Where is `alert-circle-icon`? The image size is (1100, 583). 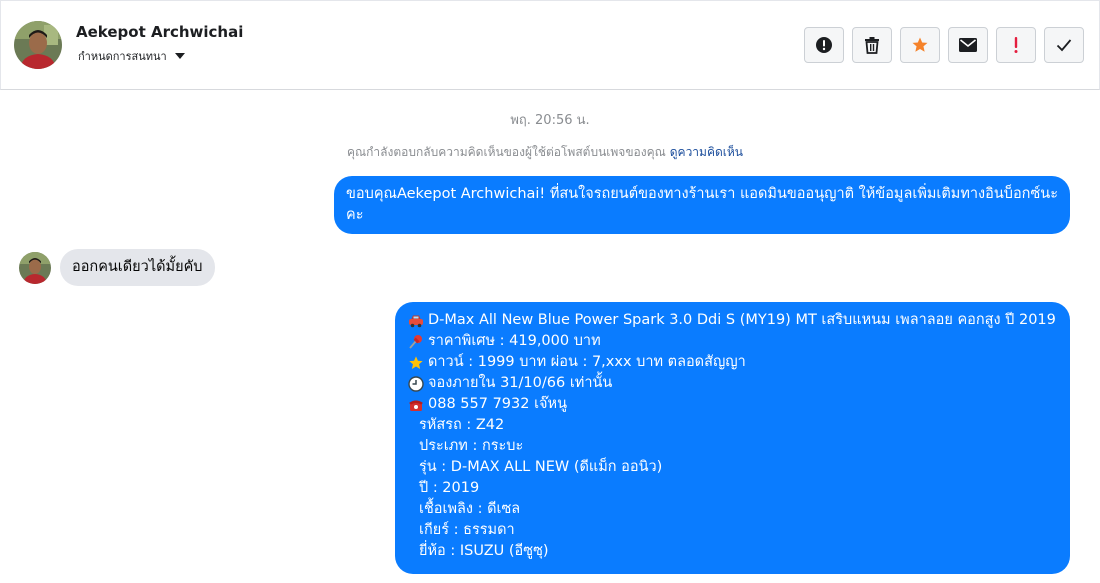 alert-circle-icon is located at coordinates (824, 45).